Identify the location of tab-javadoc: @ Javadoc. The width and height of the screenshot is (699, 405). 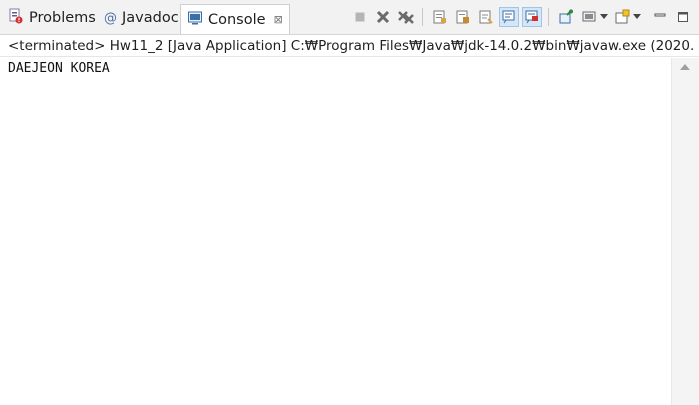
(141, 18).